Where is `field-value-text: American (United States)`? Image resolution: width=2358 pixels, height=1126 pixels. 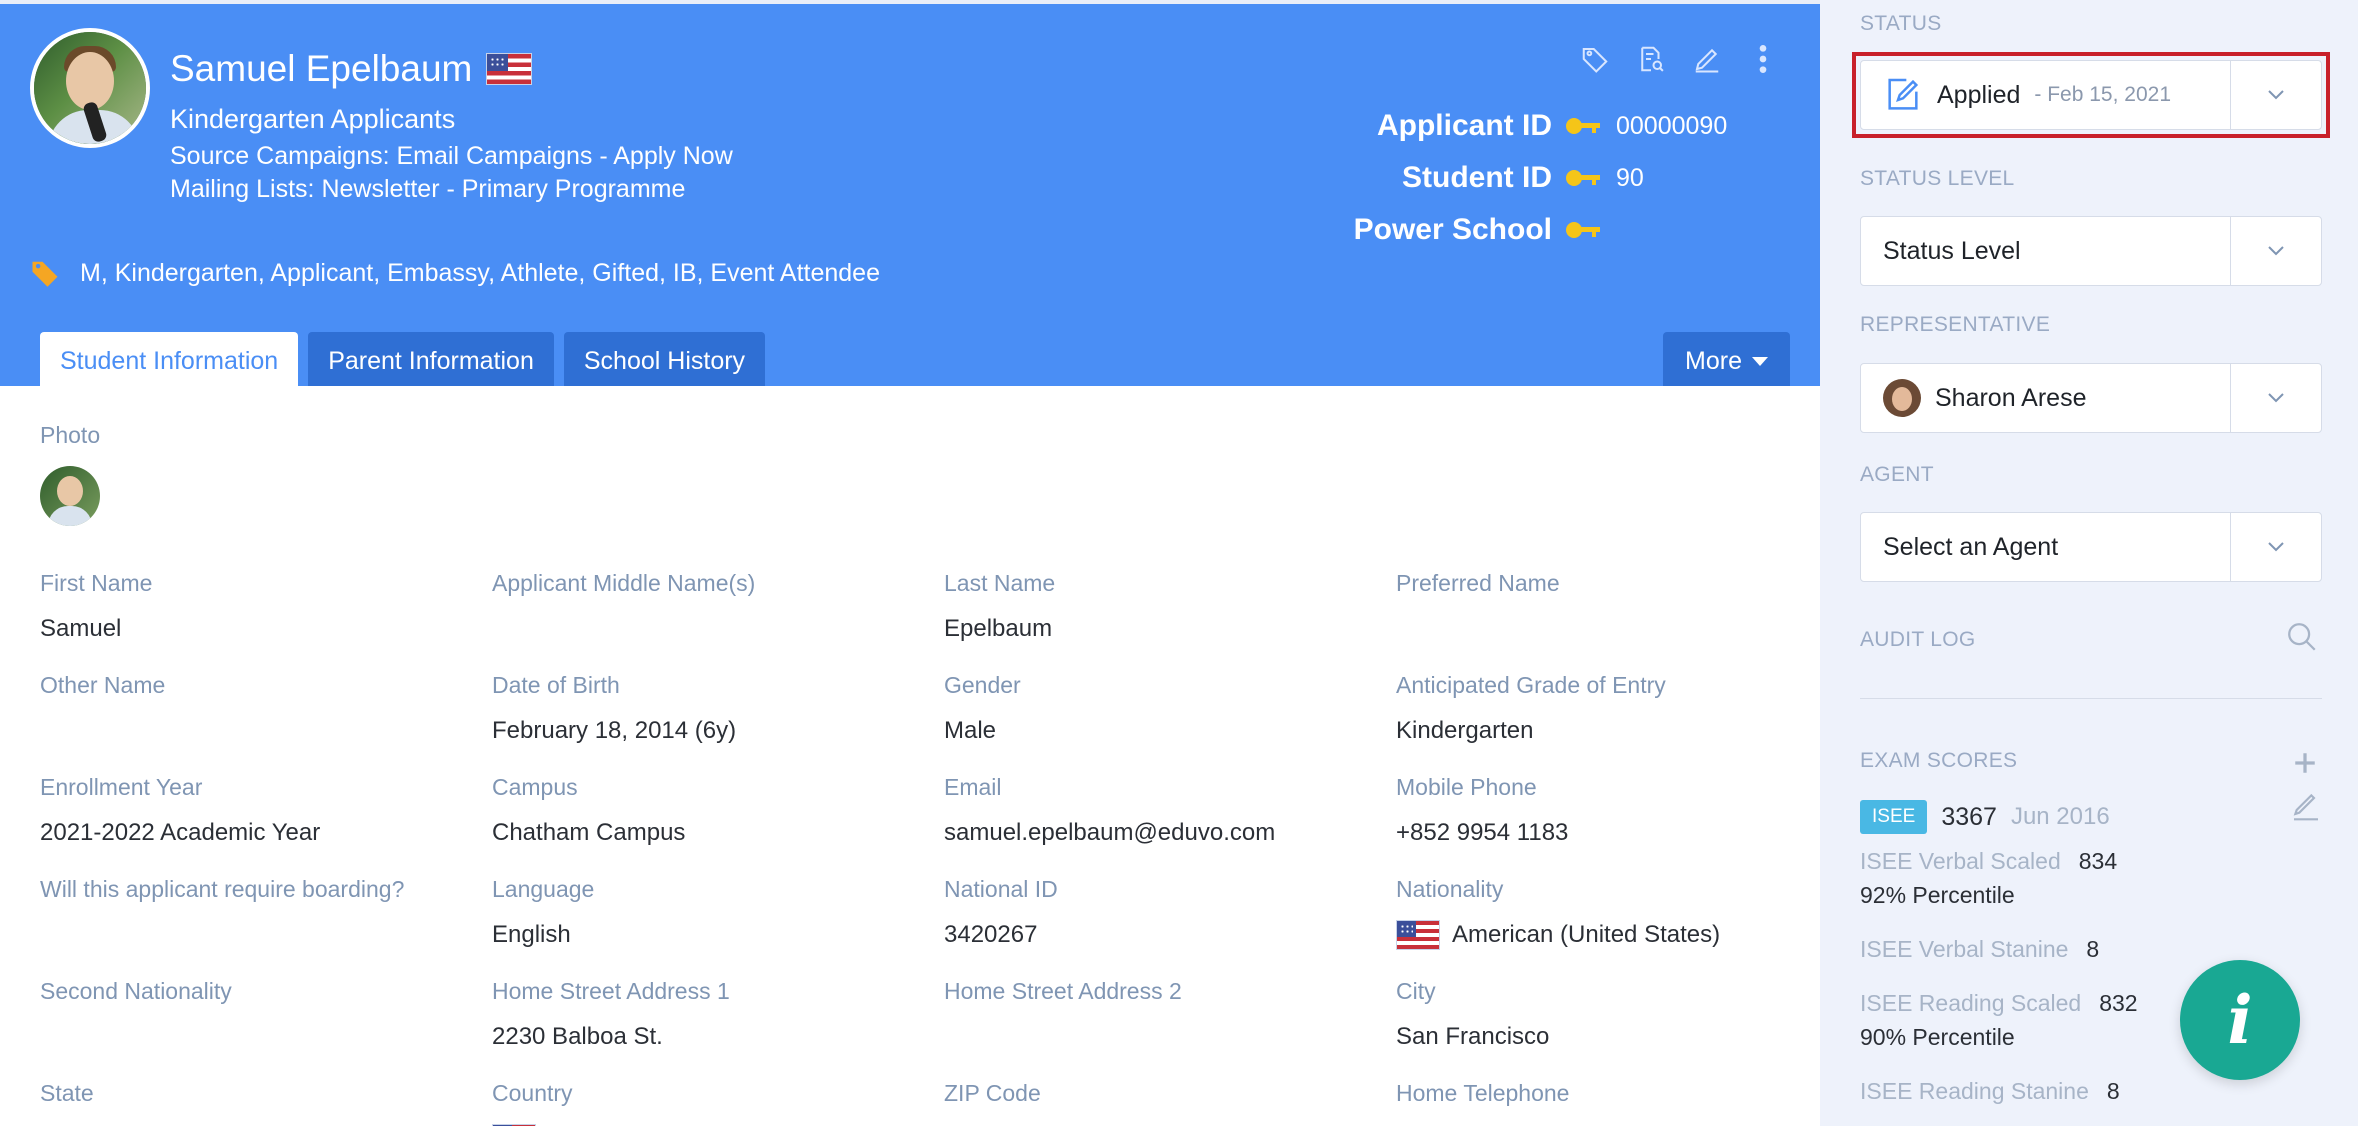
field-value-text: American (United States) is located at coordinates (1586, 934).